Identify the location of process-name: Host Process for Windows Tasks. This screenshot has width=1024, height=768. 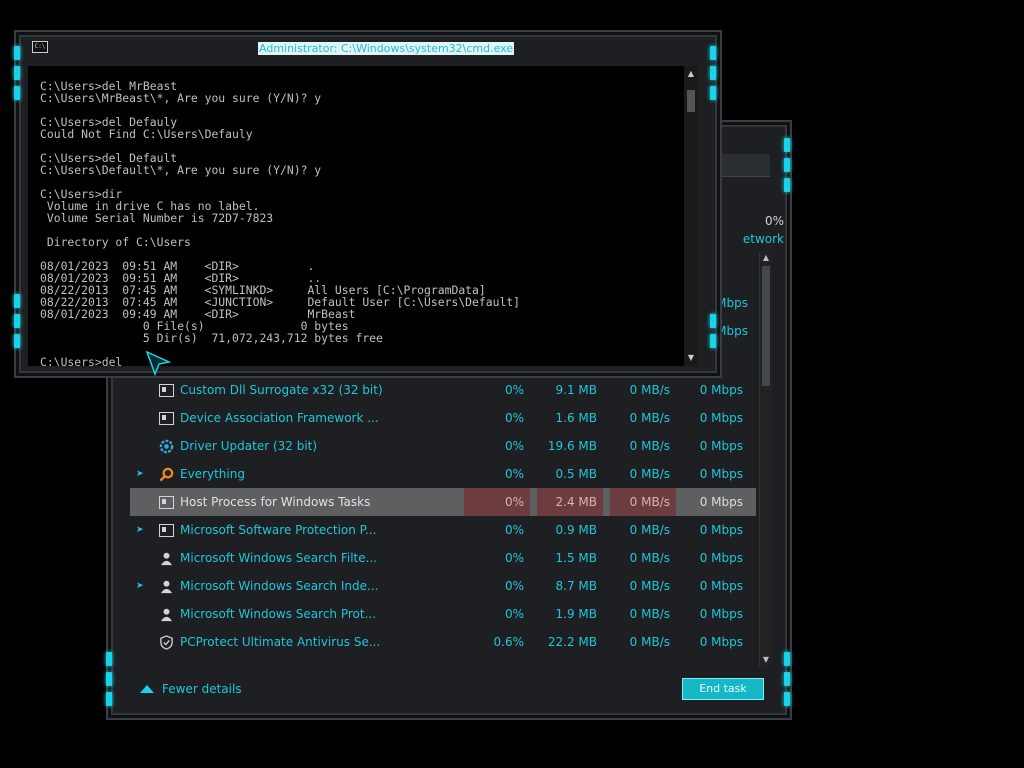
(275, 502).